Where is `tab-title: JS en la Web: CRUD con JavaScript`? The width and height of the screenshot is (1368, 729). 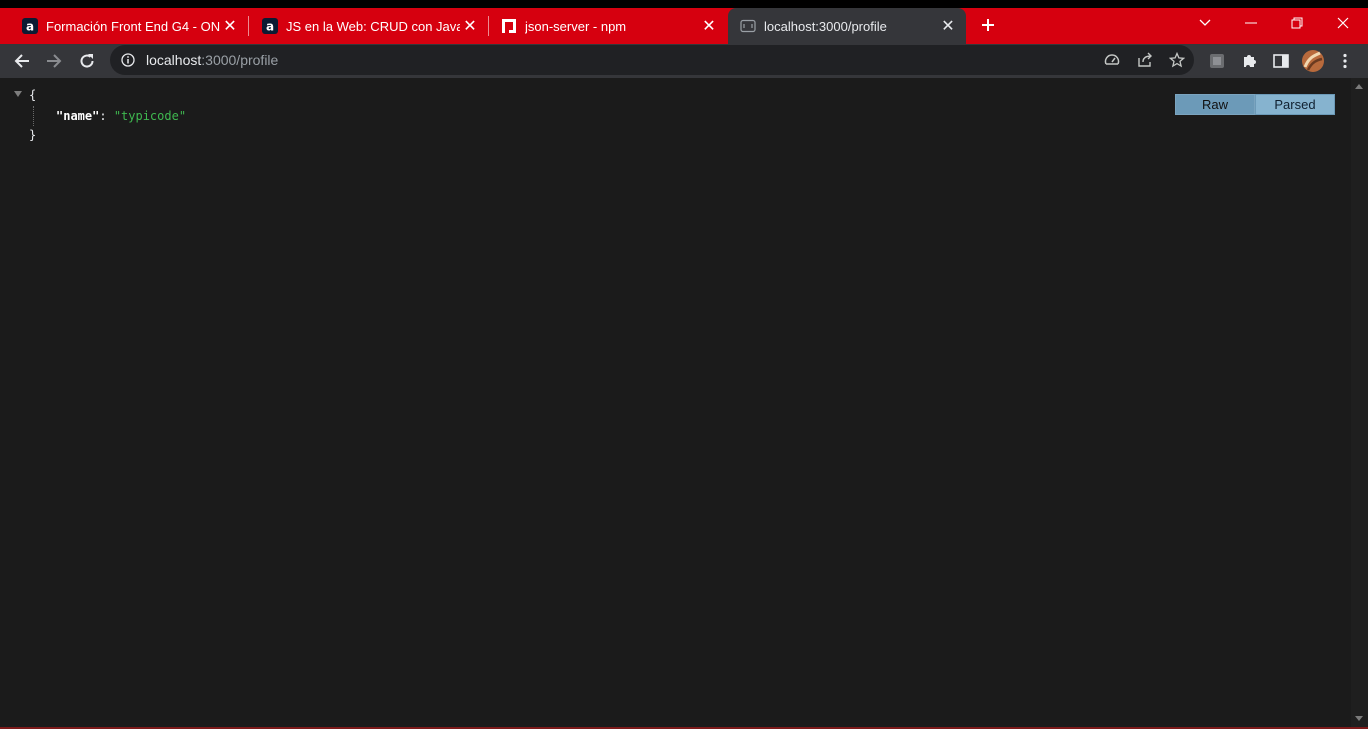 tab-title: JS en la Web: CRUD con JavaScript is located at coordinates (373, 26).